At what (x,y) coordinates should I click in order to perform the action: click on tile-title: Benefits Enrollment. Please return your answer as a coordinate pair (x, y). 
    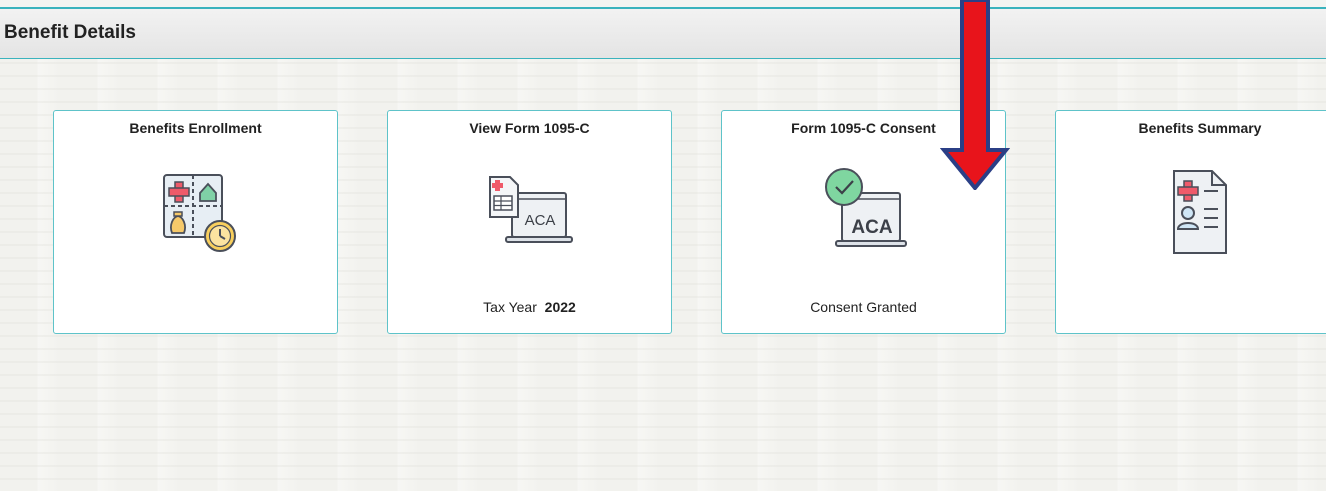
    Looking at the image, I should click on (195, 128).